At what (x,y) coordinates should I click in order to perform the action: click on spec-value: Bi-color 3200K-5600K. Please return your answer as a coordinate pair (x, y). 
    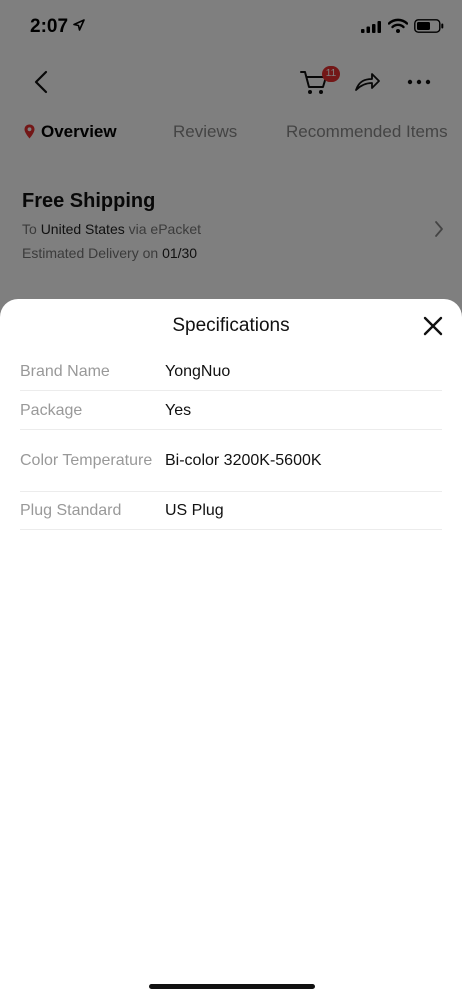
    Looking at the image, I should click on (243, 460).